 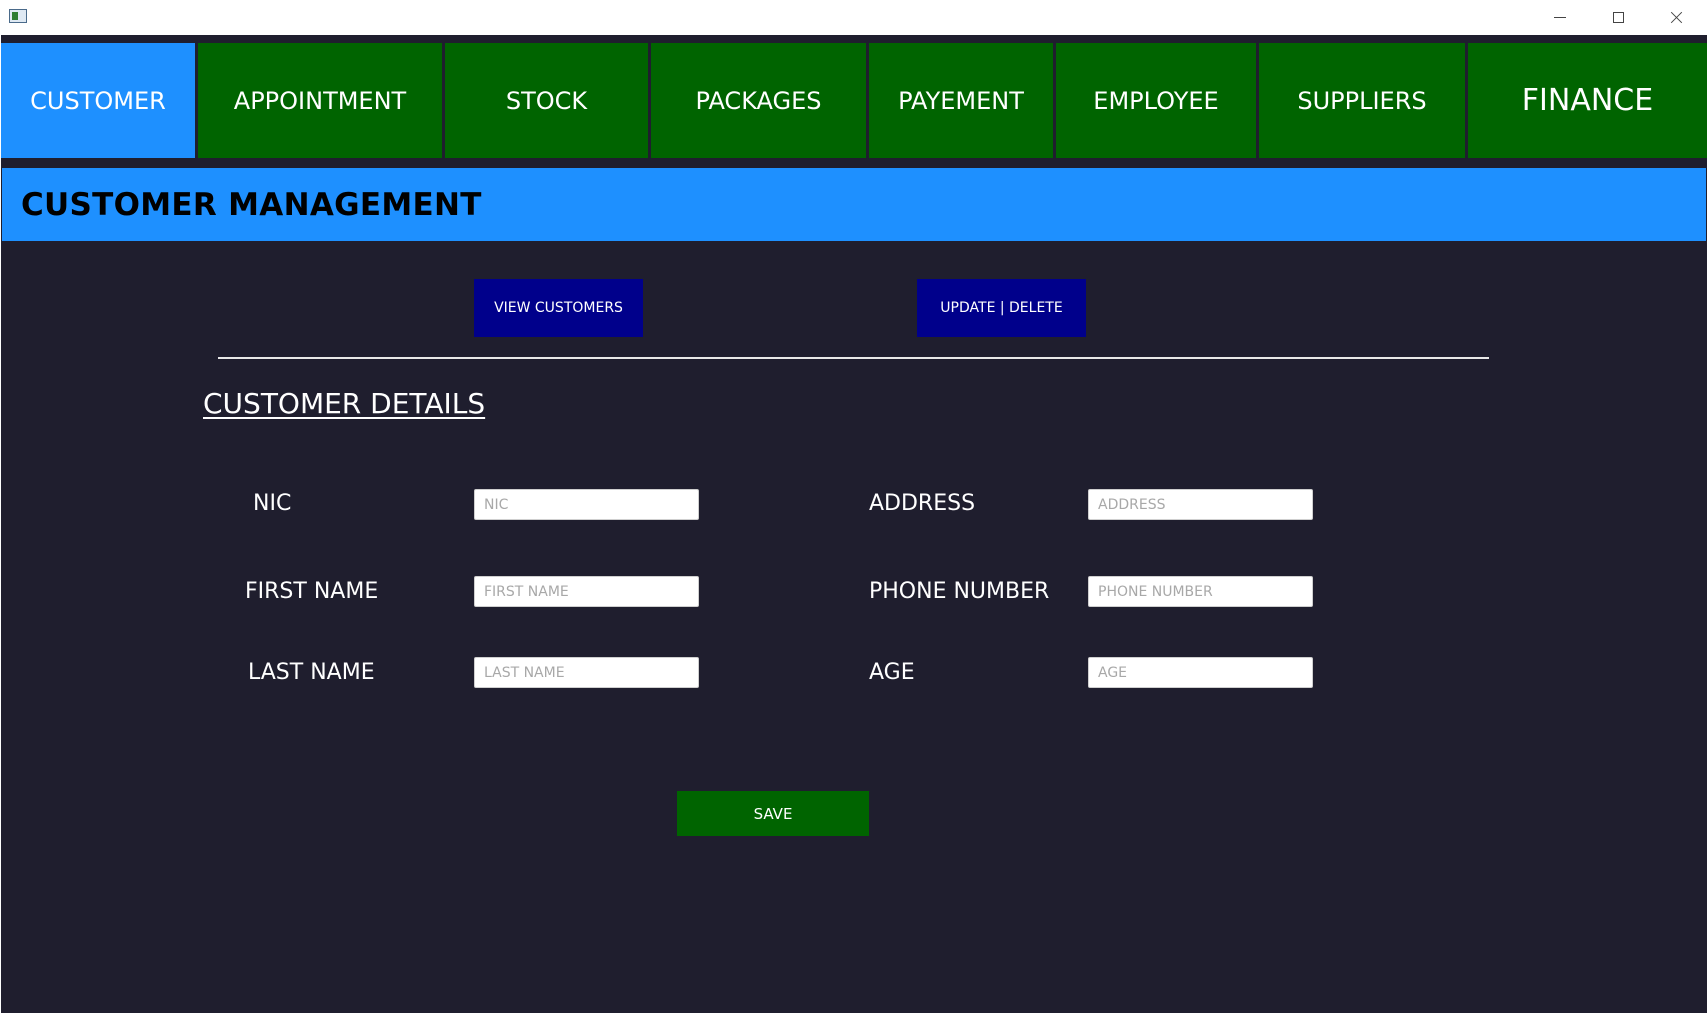 I want to click on save-button: SAVE, so click(x=773, y=813).